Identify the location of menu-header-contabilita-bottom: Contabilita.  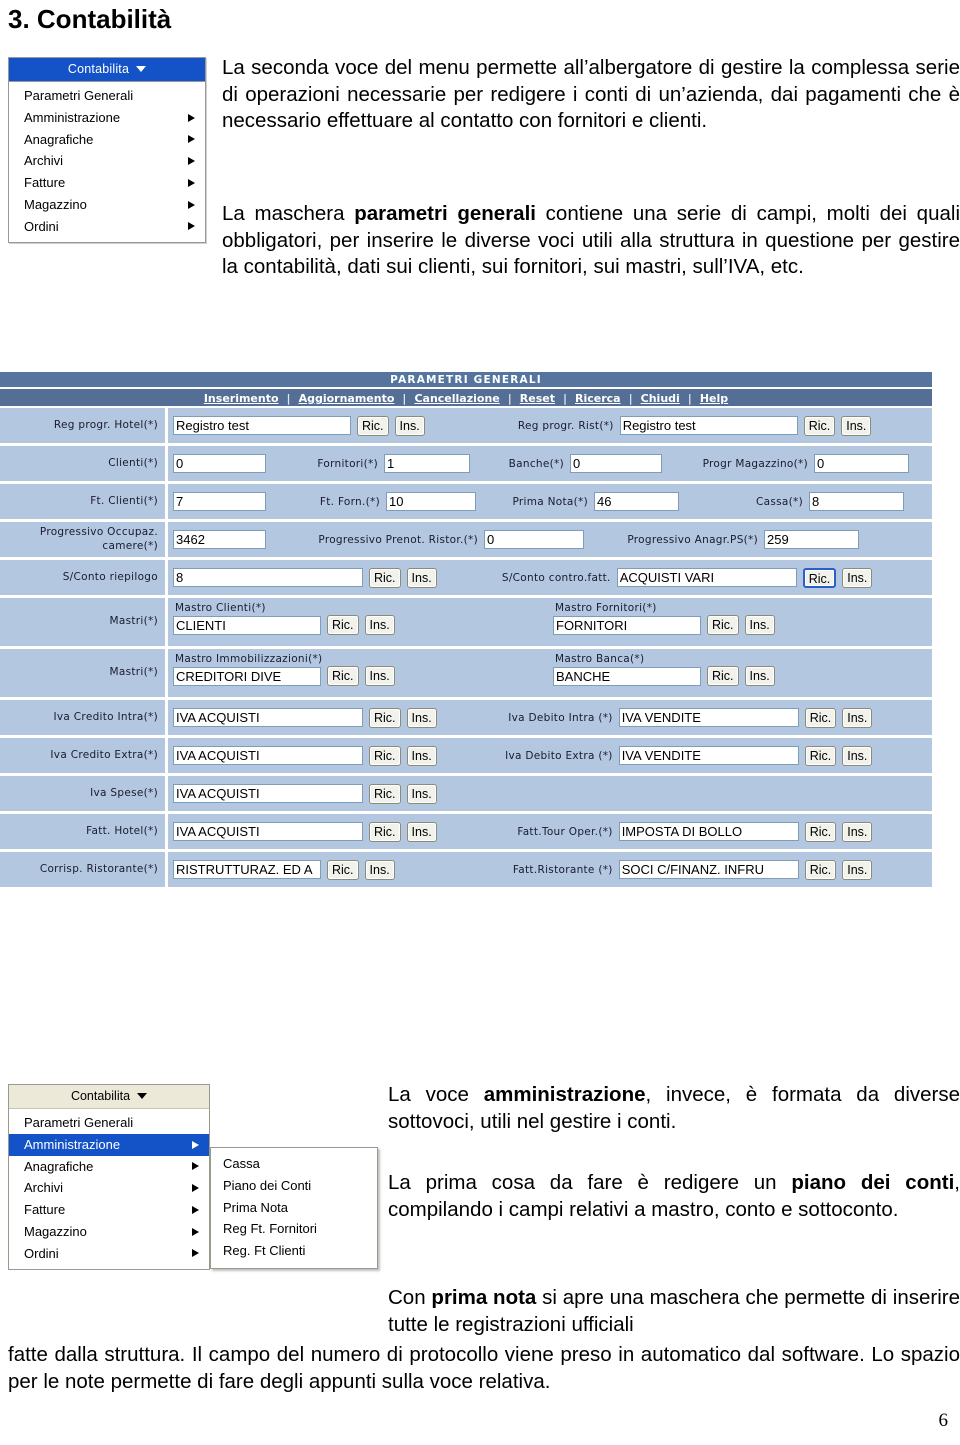
(109, 1097).